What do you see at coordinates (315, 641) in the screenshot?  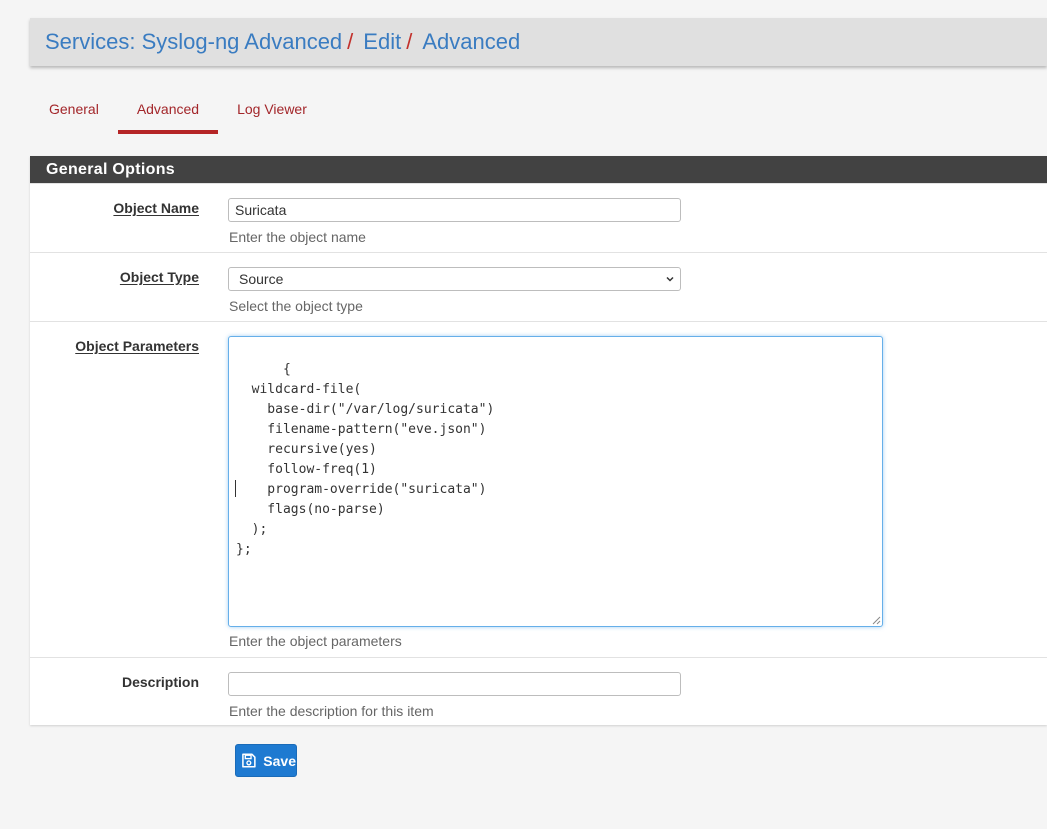 I see `object-parameters-help: Enter the object parameters` at bounding box center [315, 641].